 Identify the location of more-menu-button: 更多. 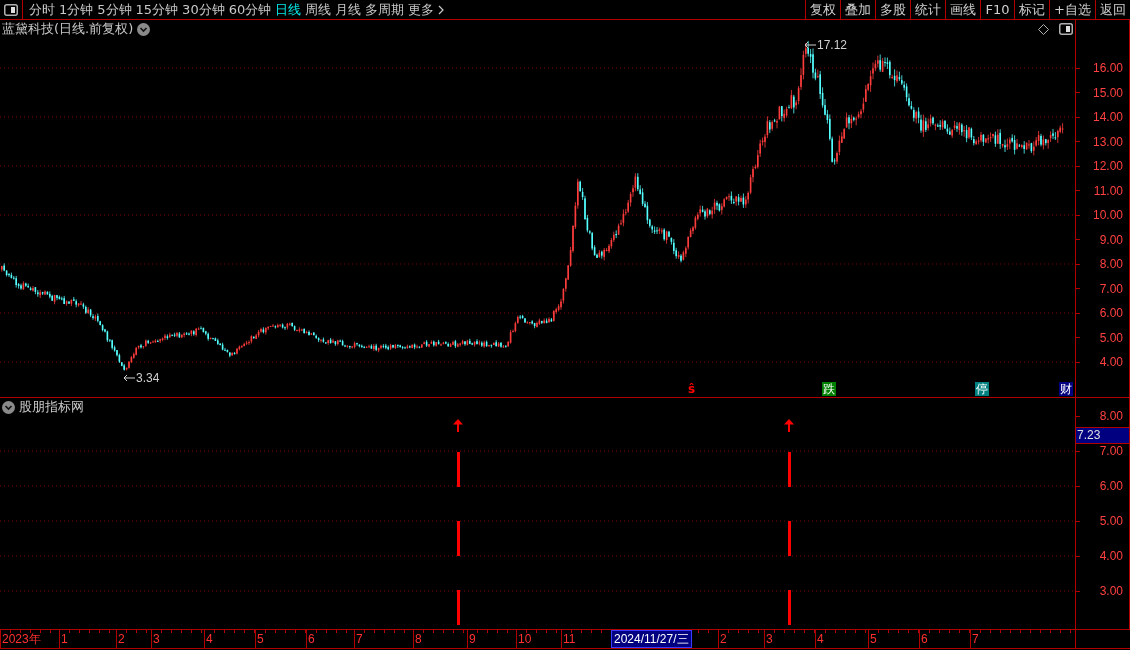
(426, 9).